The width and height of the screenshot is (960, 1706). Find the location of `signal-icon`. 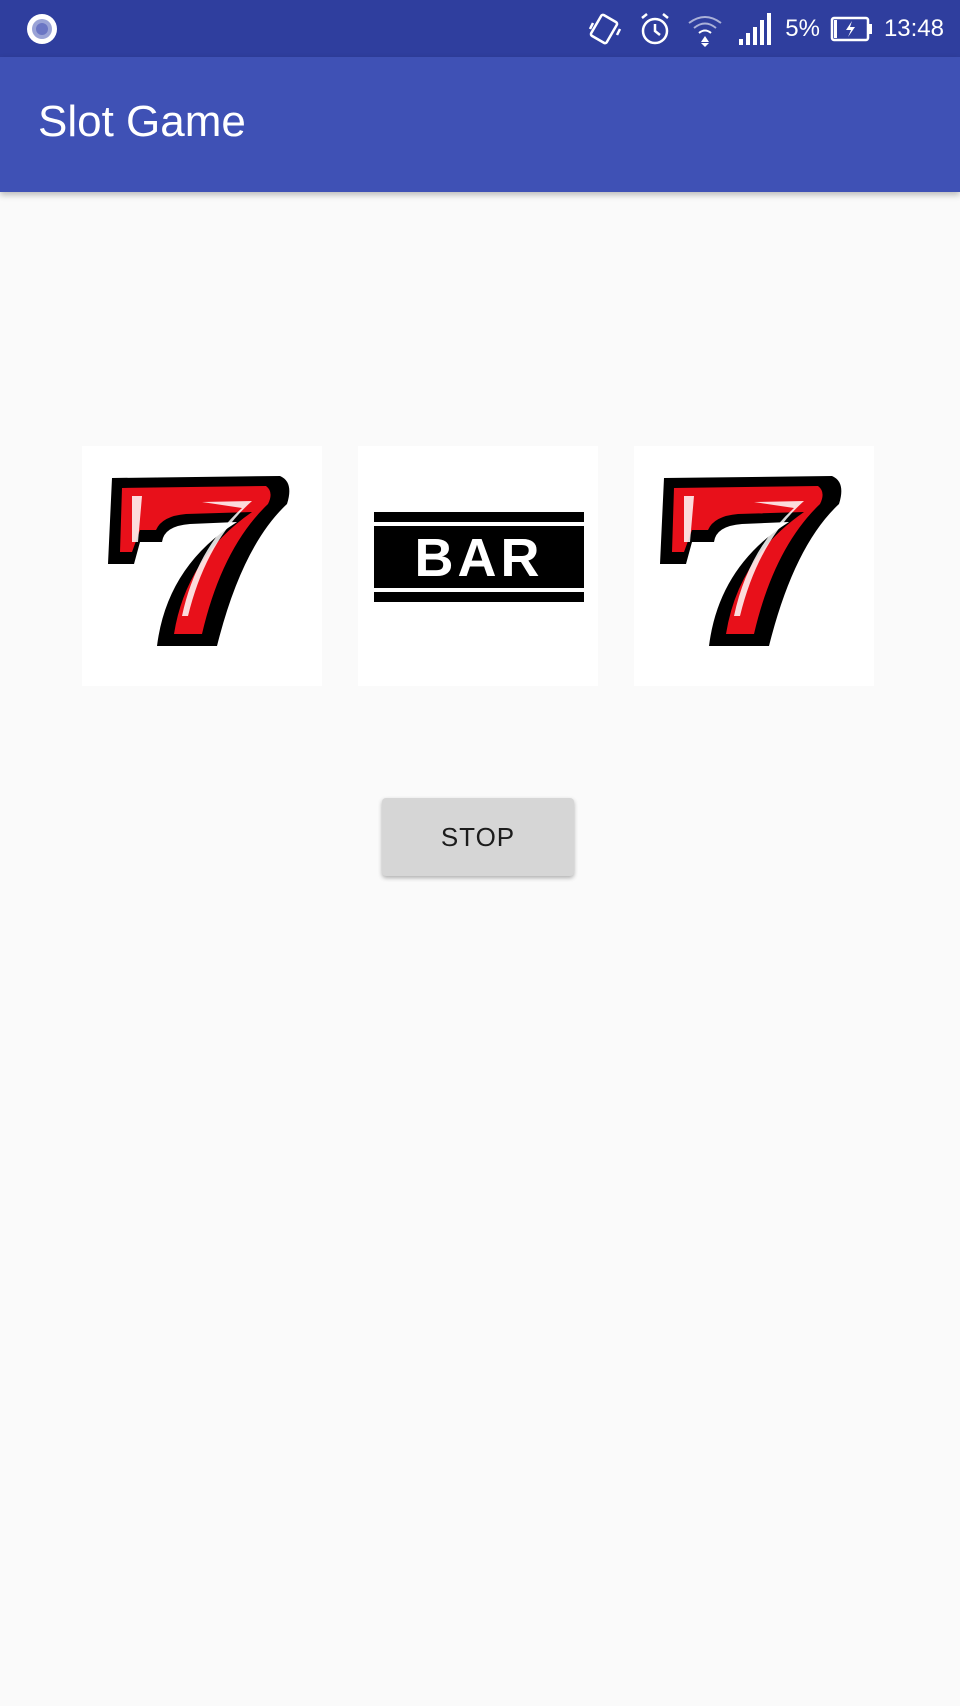

signal-icon is located at coordinates (755, 29).